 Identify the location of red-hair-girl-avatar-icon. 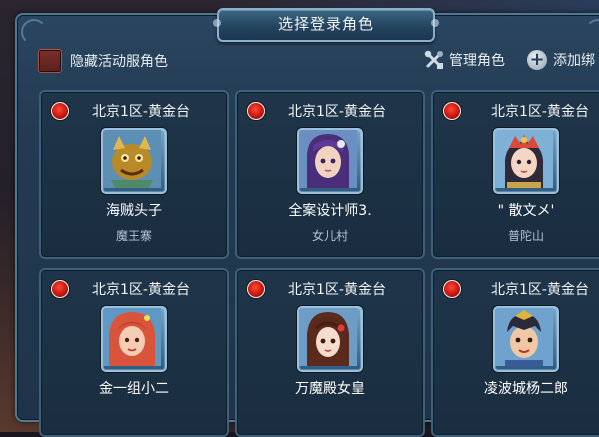
(134, 339).